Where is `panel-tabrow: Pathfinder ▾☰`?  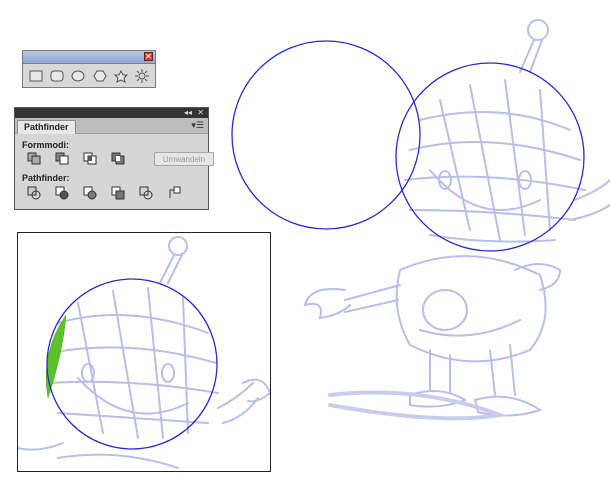
panel-tabrow: Pathfinder ▾☰ is located at coordinates (111, 126).